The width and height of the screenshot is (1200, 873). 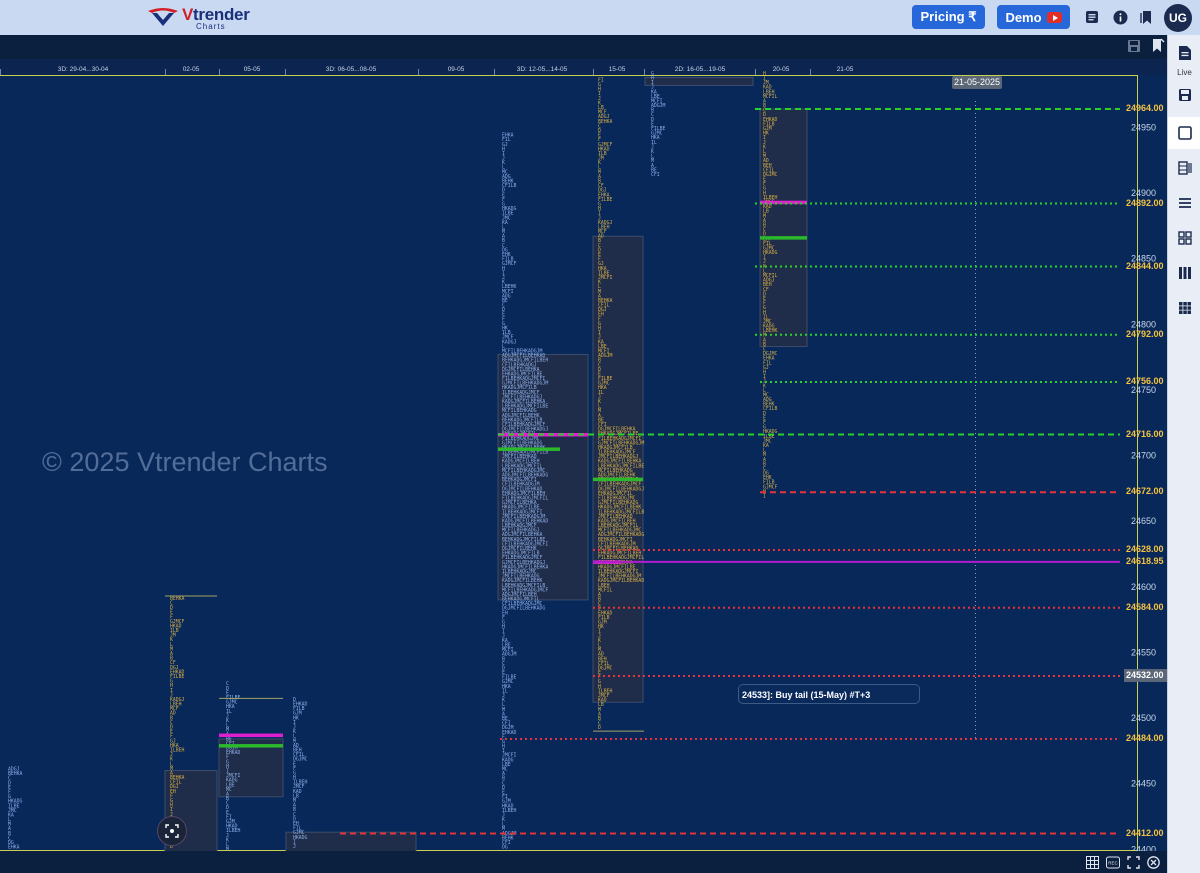 What do you see at coordinates (1145, 606) in the screenshot?
I see `level-price-label: 24584.00` at bounding box center [1145, 606].